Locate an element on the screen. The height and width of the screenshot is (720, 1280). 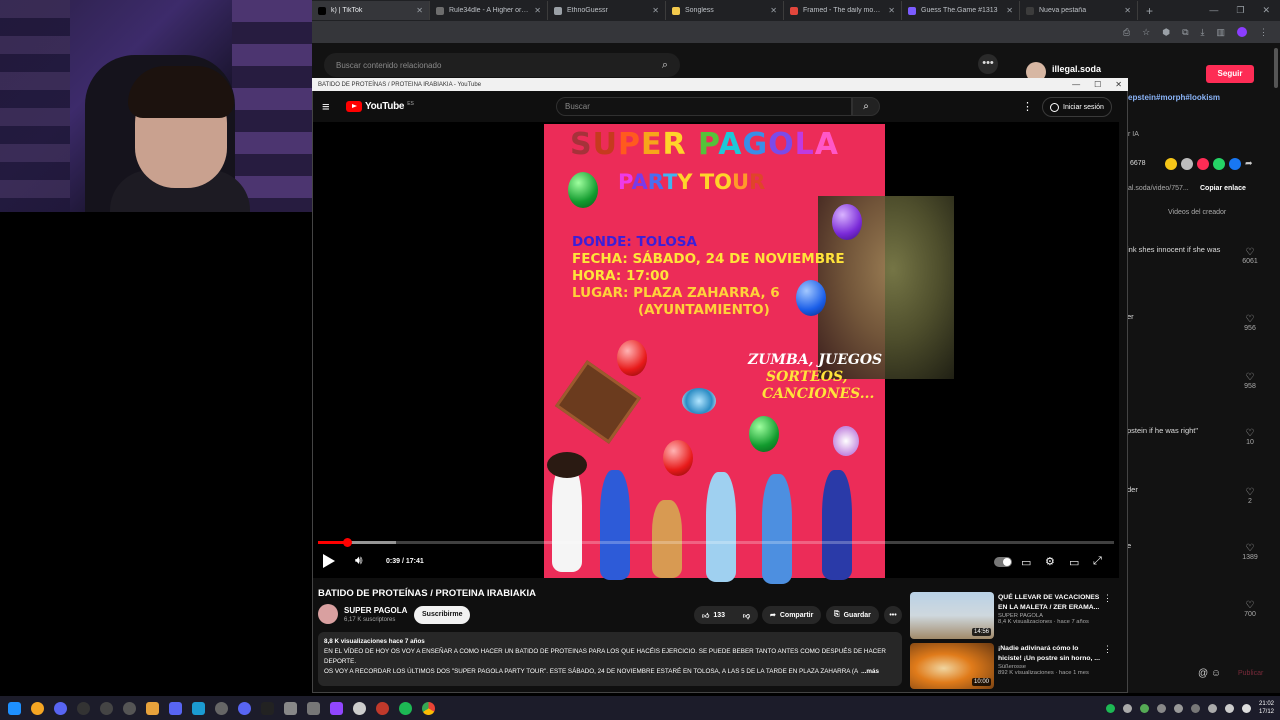
share-button: ➦ Compartir is located at coordinates (792, 615).